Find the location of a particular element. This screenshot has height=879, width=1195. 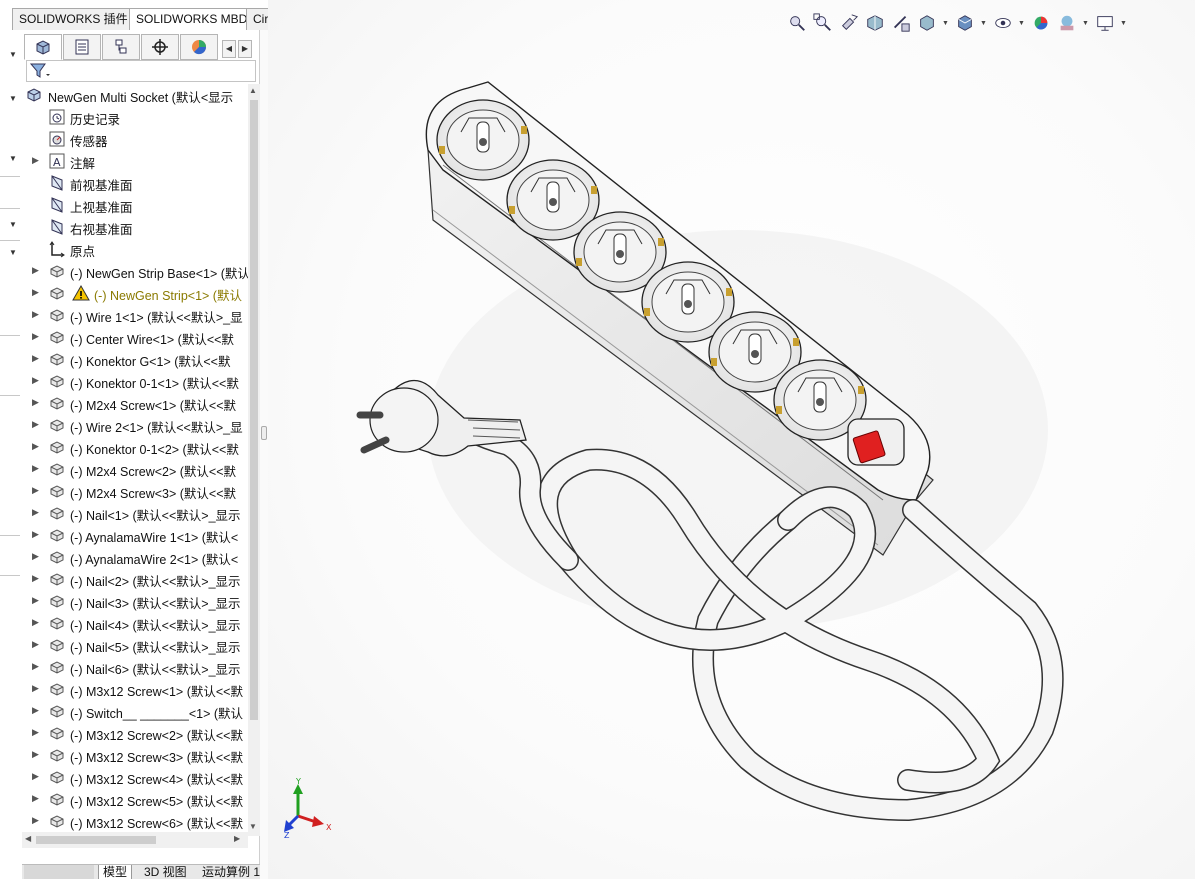

hide-show-items-button is located at coordinates (1003, 23).